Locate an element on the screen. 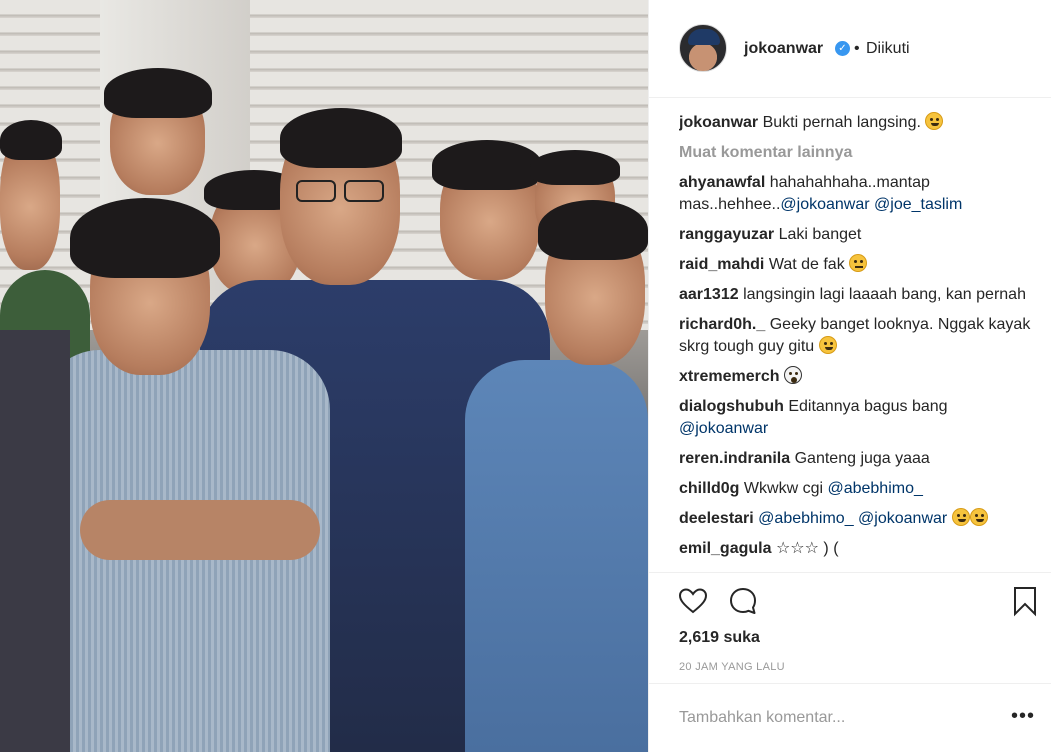 This screenshot has height=752, width=1051. comment-item: emil_gagula ☆☆☆ ) ( is located at coordinates (859, 549).